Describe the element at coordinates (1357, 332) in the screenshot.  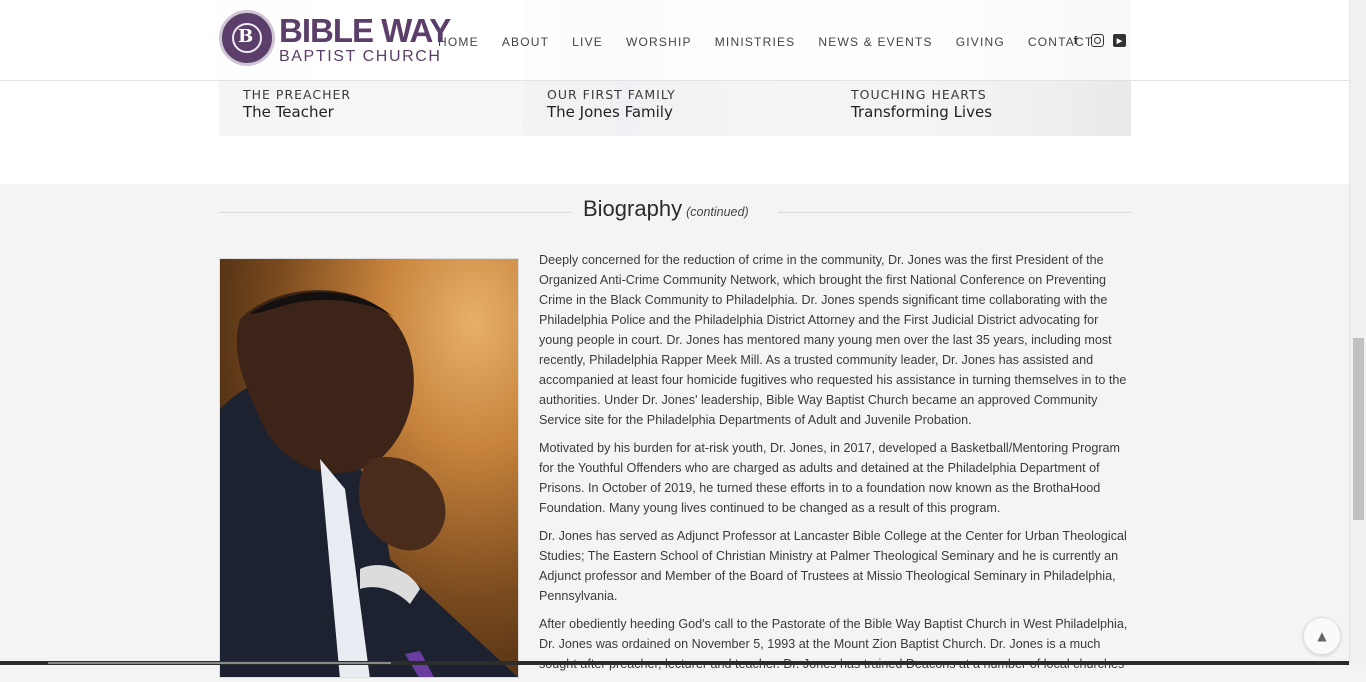
I see `page-scrollbar` at that location.